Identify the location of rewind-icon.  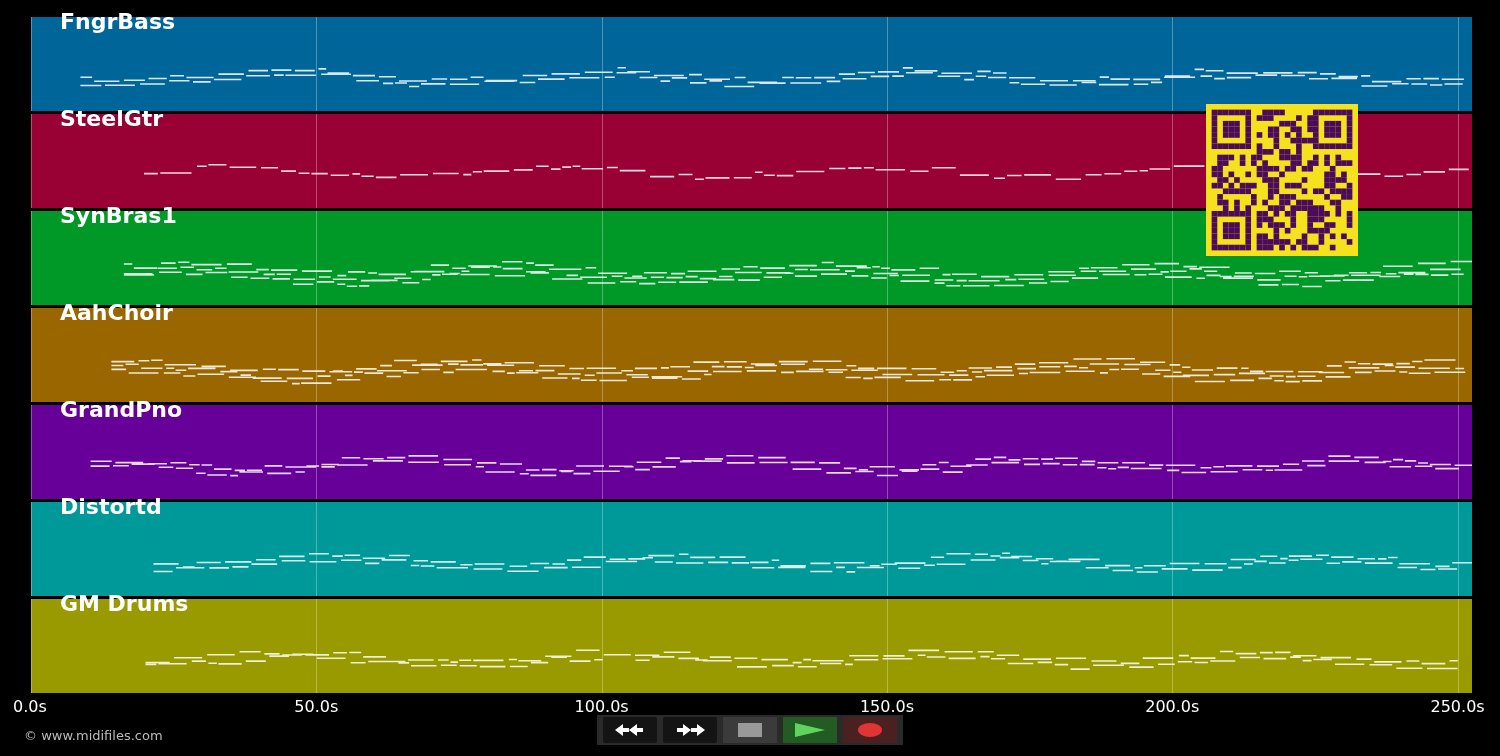
(630, 730).